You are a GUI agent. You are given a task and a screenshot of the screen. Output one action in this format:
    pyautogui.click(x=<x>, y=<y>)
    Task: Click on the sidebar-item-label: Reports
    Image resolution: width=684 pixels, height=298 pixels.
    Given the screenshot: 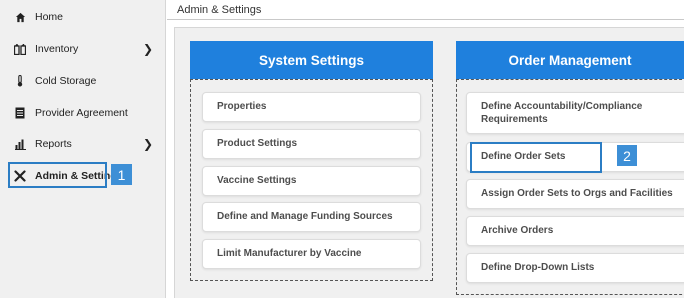 What is the action you would take?
    pyautogui.click(x=53, y=144)
    